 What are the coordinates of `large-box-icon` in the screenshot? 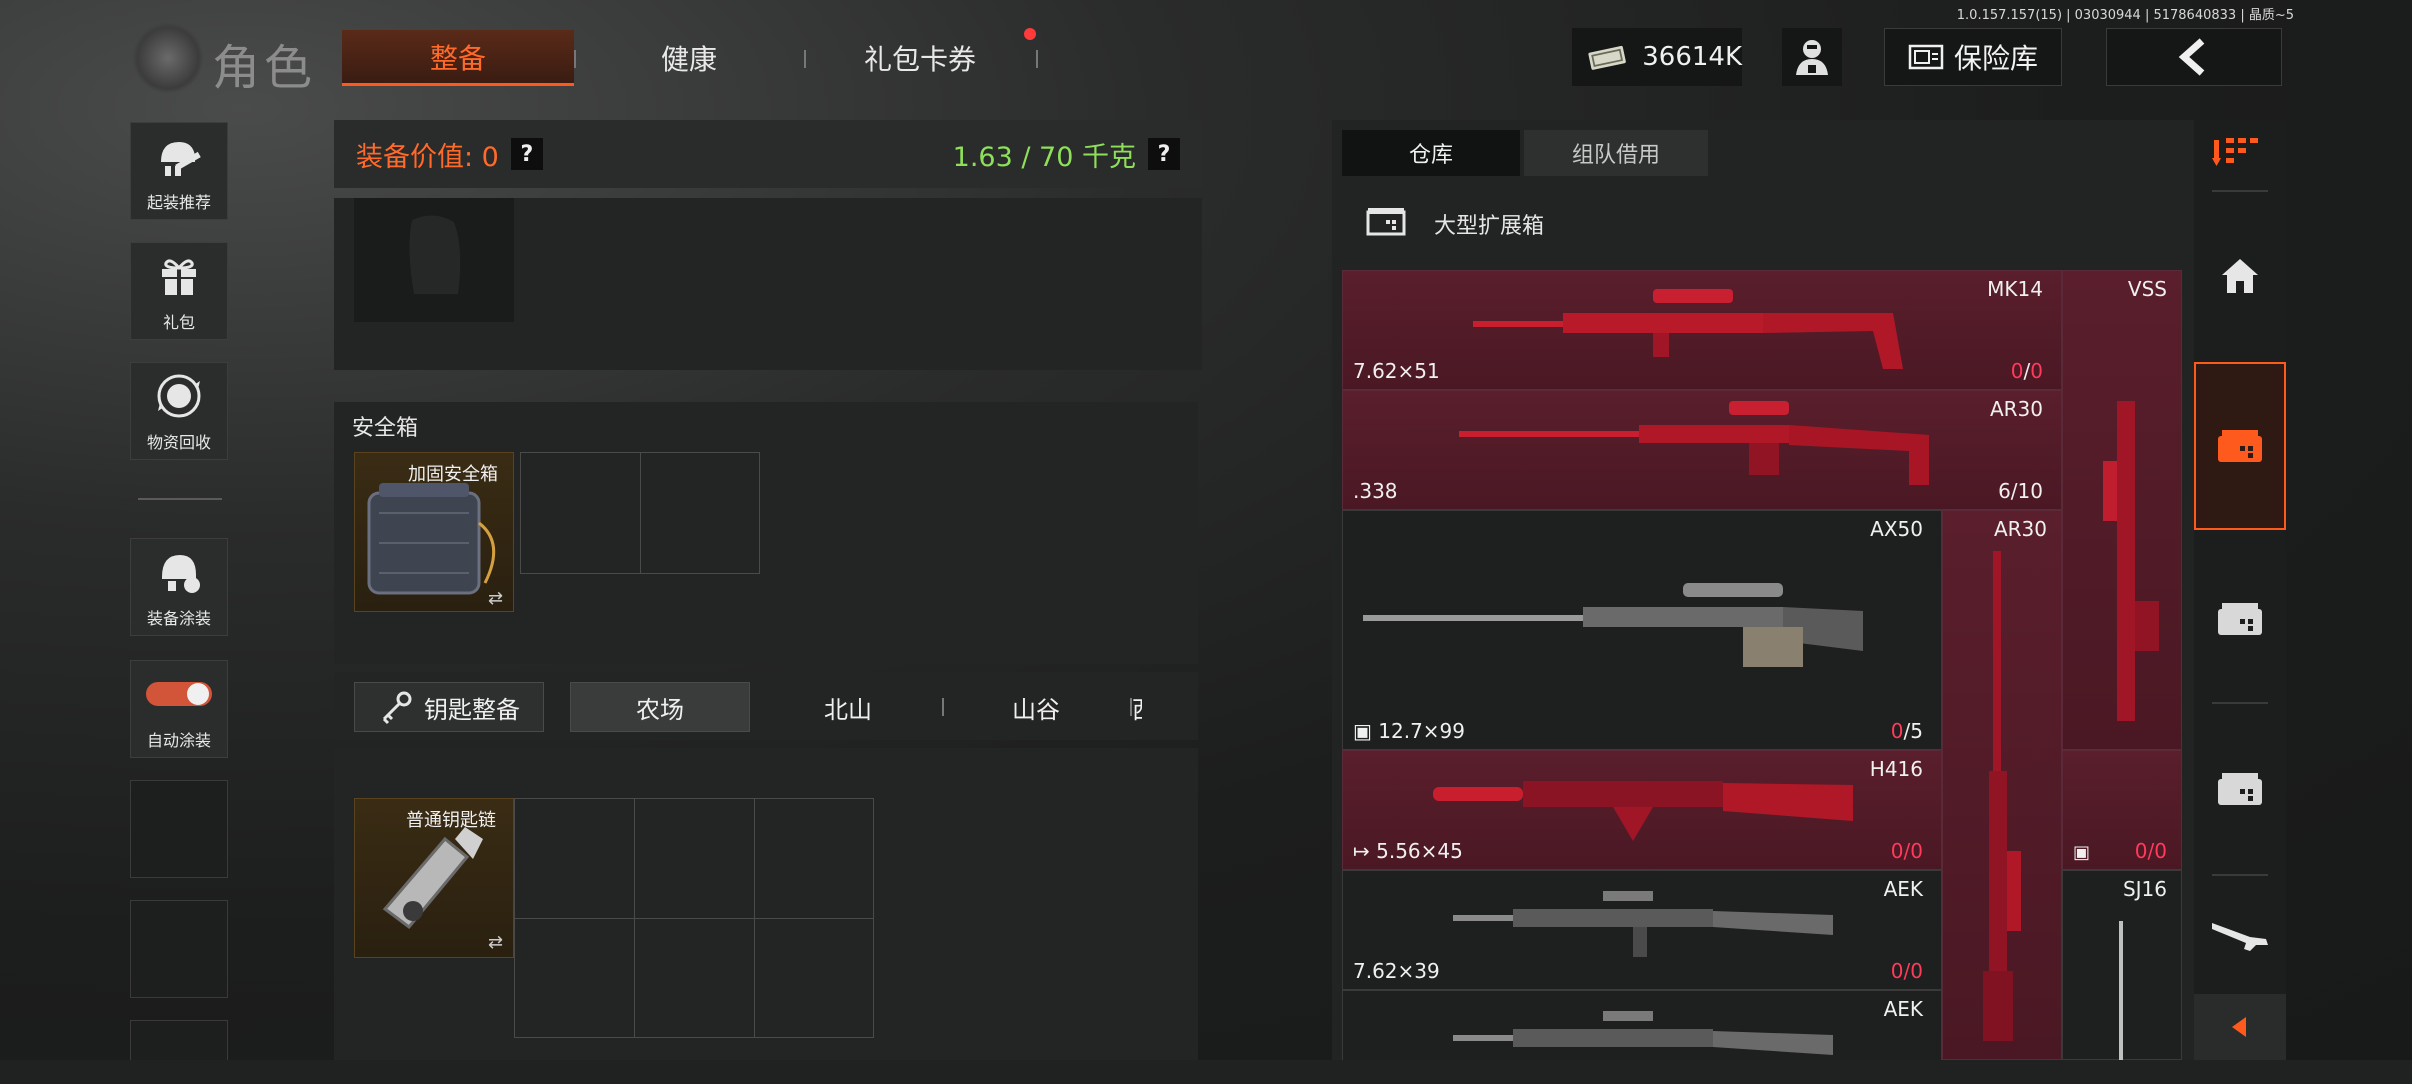 It's located at (1386, 222).